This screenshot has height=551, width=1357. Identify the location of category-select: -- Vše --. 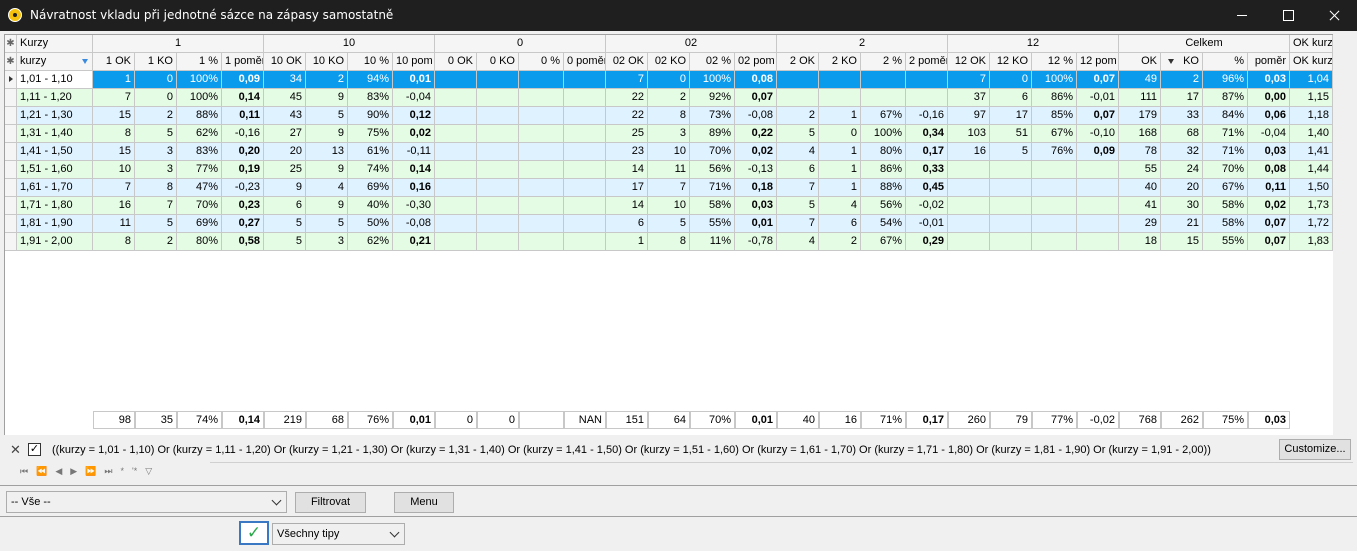
(146, 502).